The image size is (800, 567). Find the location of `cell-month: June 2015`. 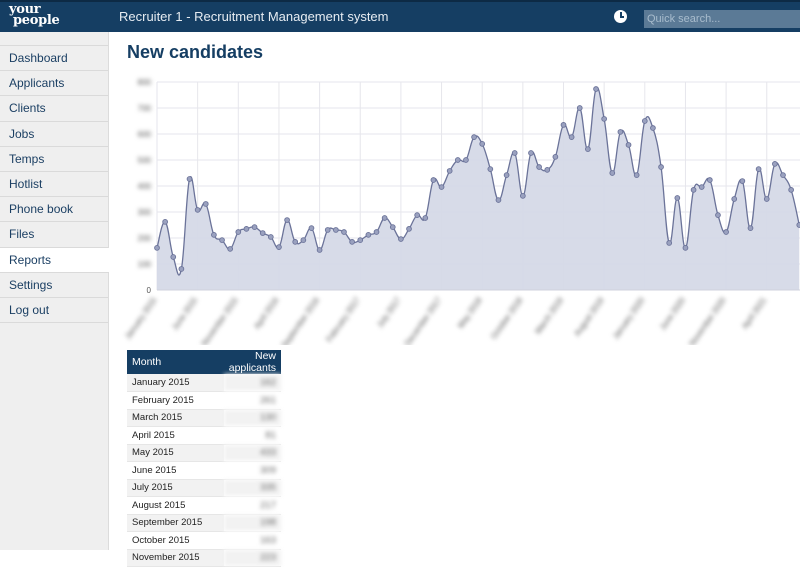

cell-month: June 2015 is located at coordinates (175, 470).